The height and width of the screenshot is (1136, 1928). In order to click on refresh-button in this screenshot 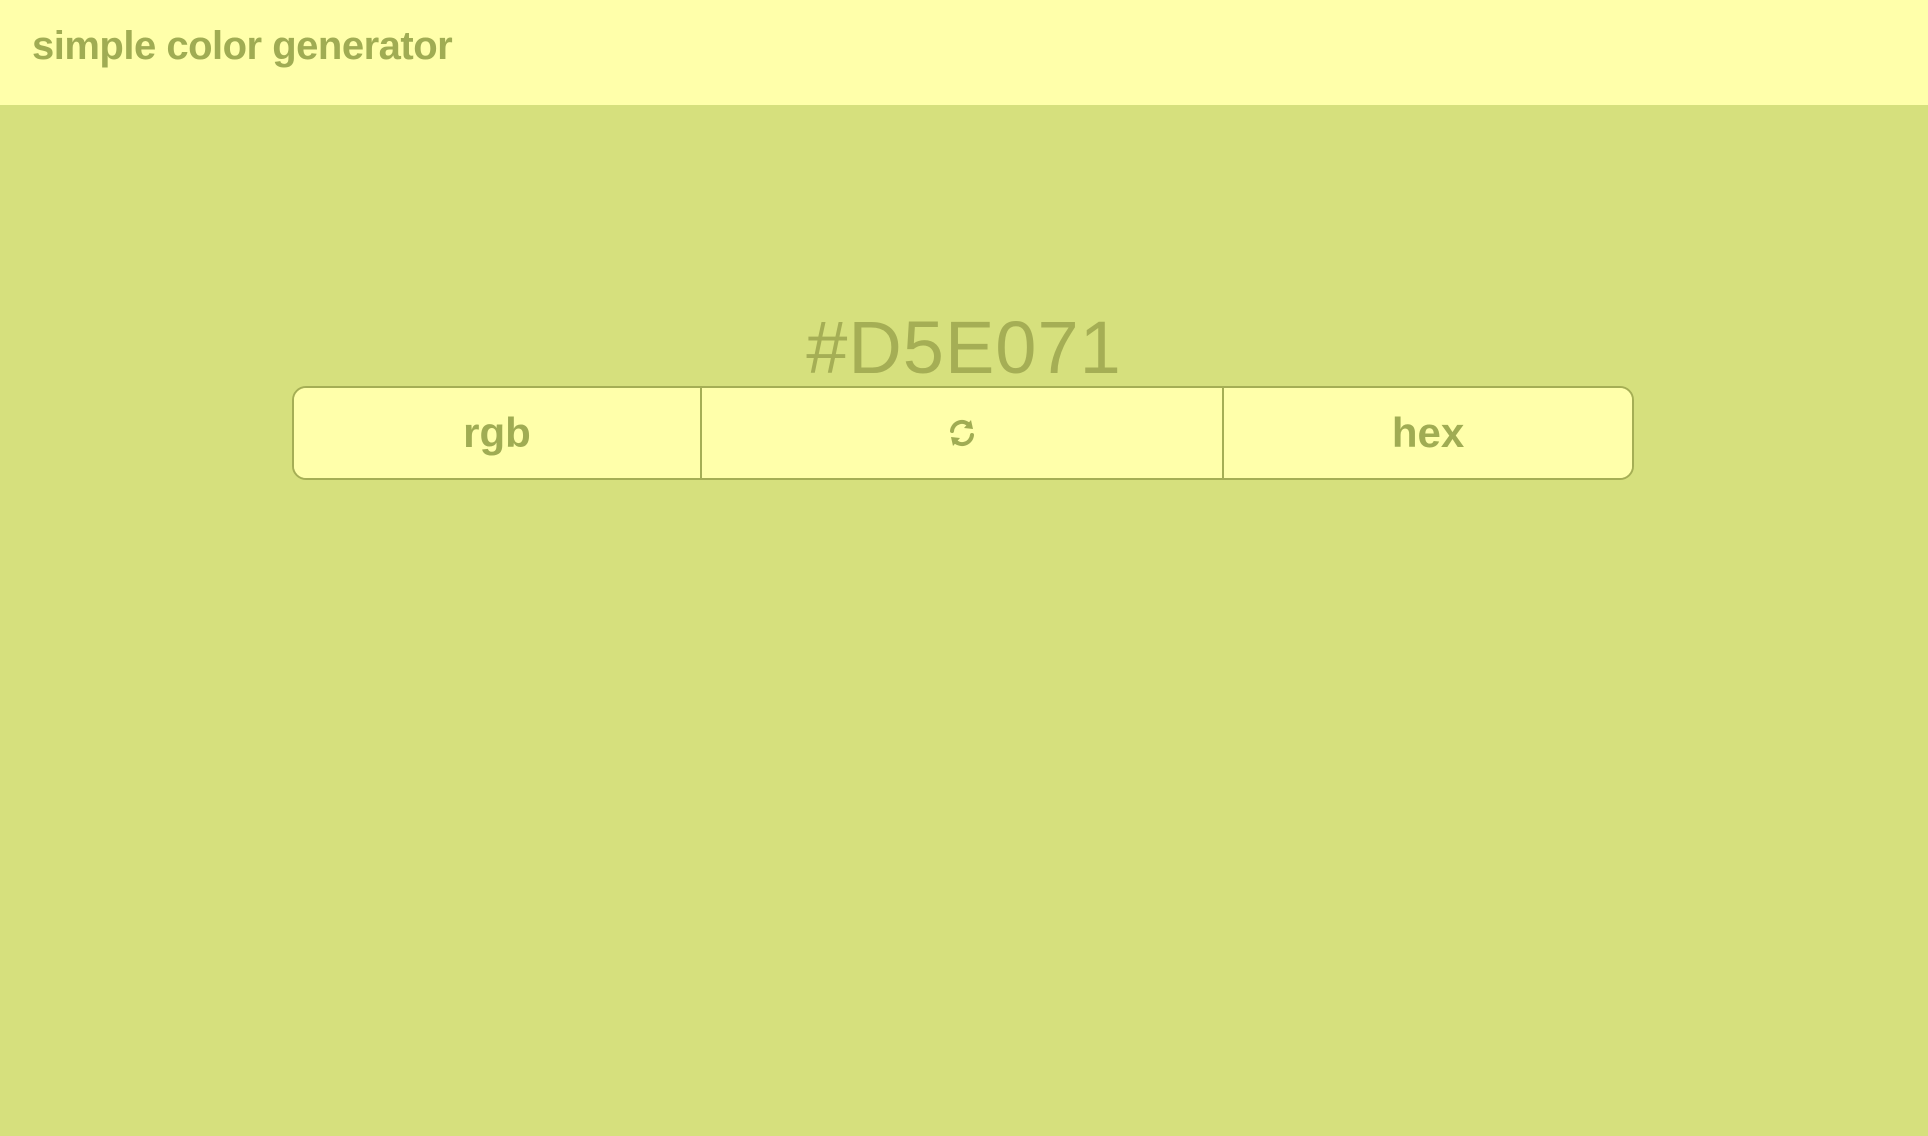, I will do `click(963, 433)`.